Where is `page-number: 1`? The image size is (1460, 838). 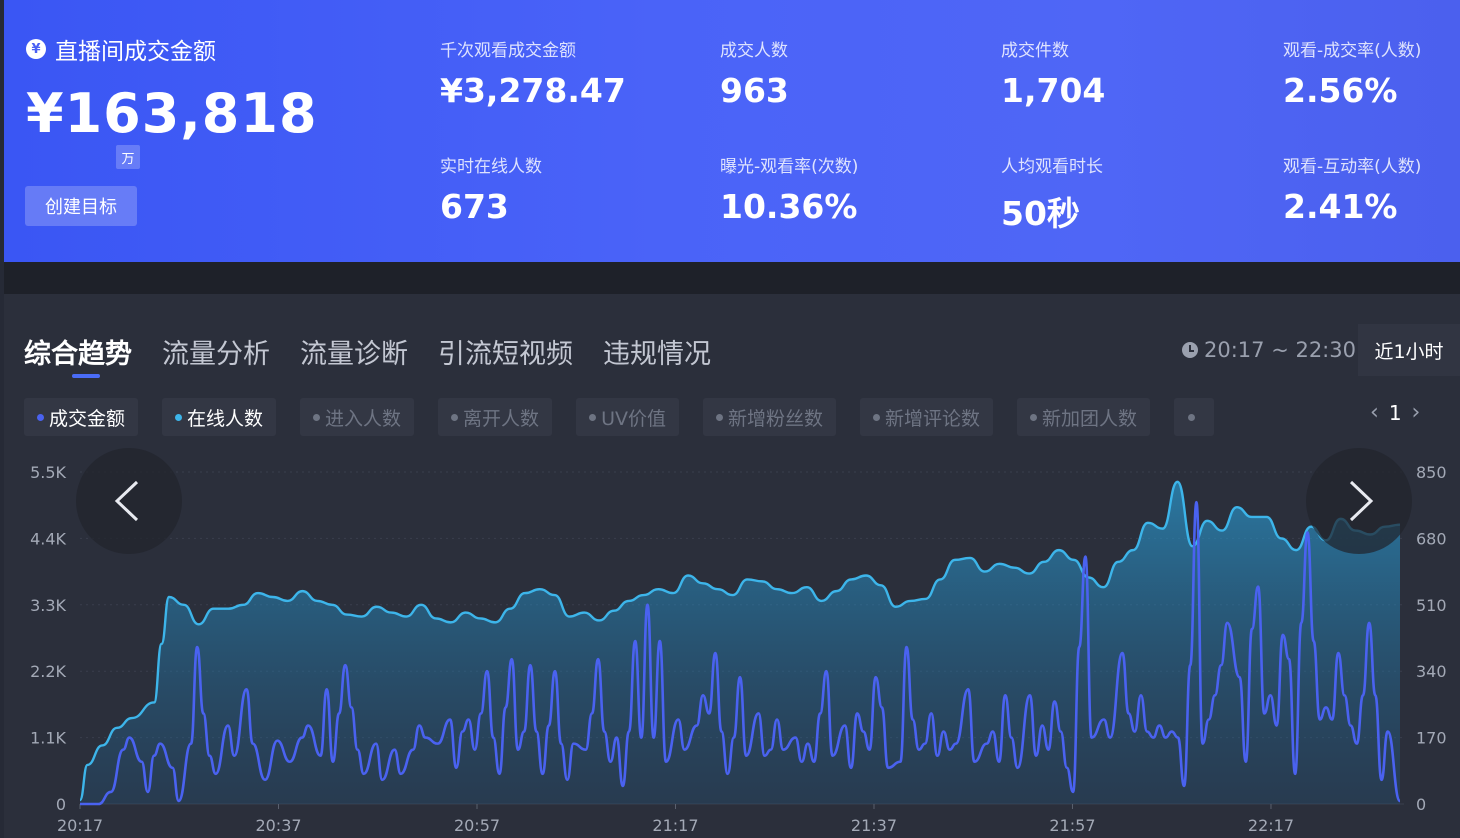 page-number: 1 is located at coordinates (1395, 412).